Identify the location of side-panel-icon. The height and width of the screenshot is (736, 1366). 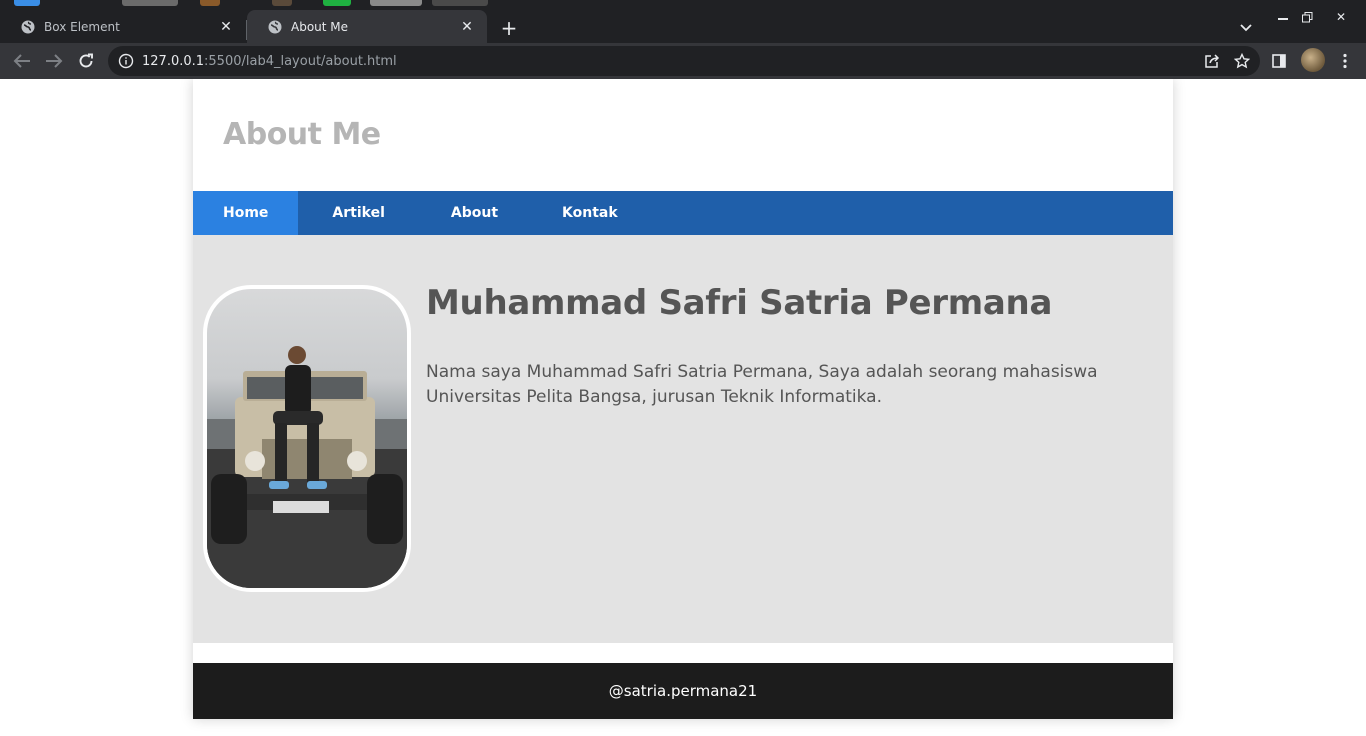
(1279, 61).